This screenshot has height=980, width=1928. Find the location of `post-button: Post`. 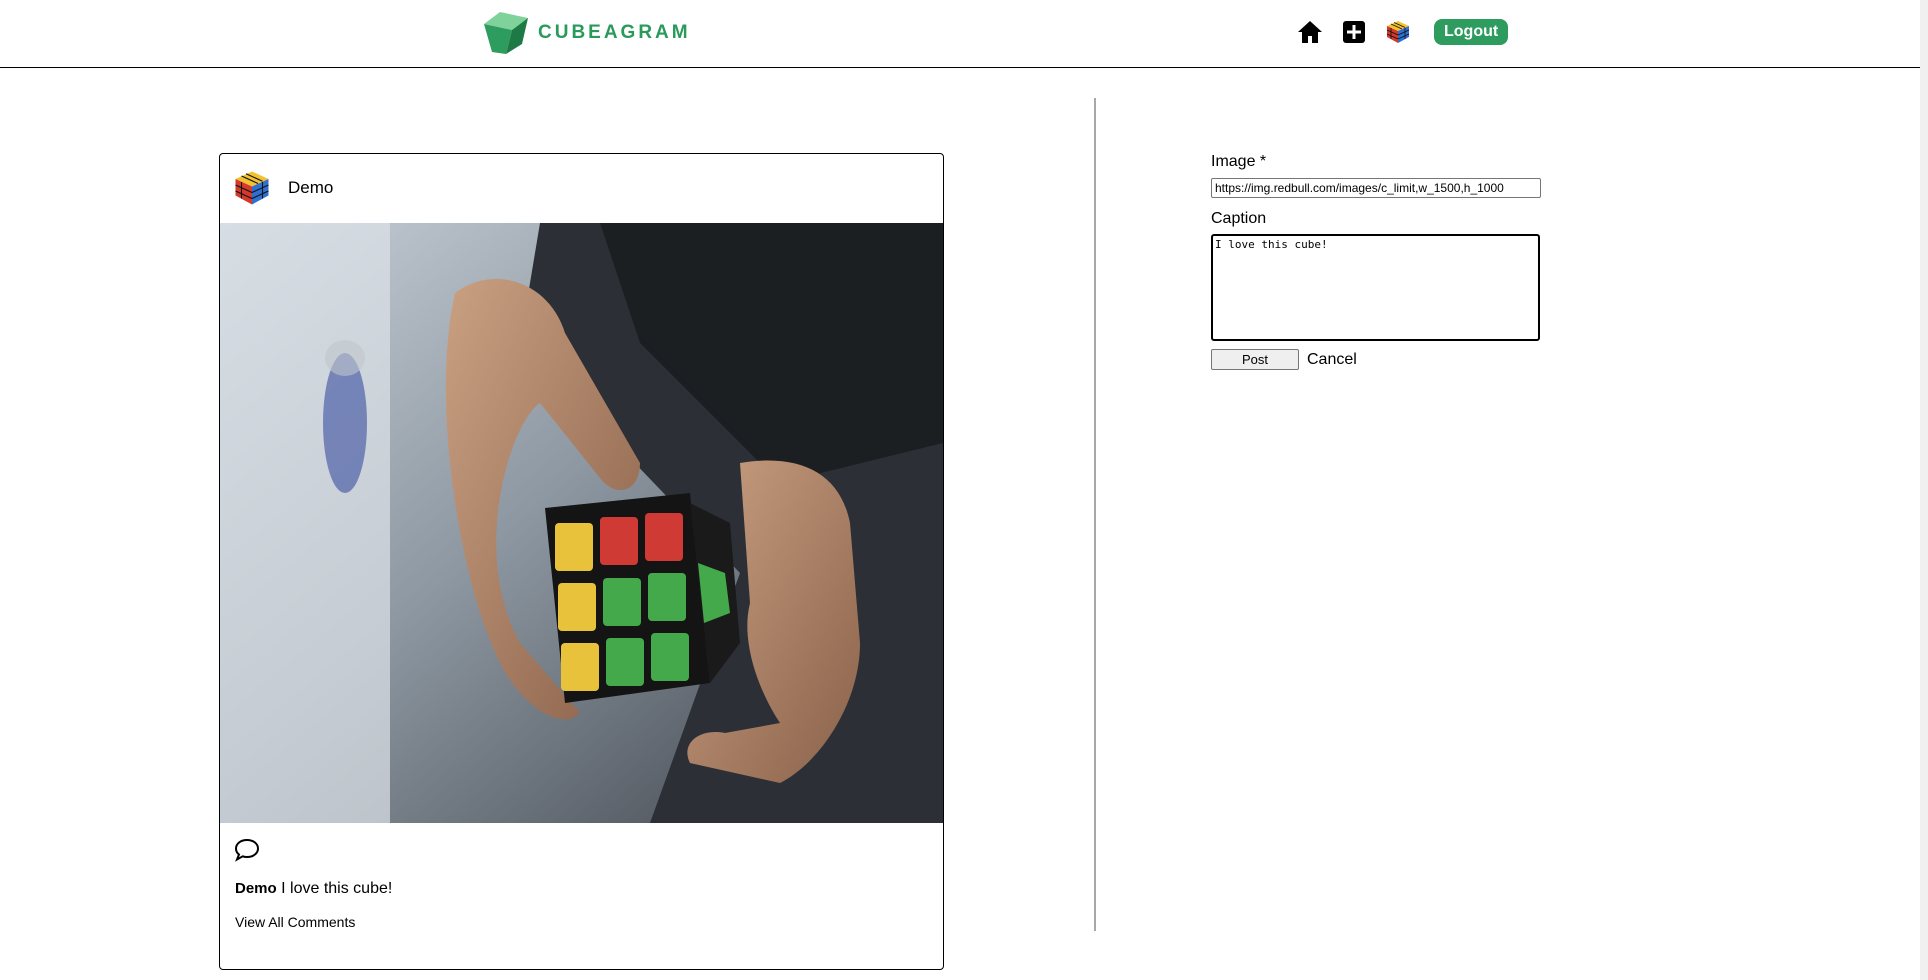

post-button: Post is located at coordinates (1255, 359).